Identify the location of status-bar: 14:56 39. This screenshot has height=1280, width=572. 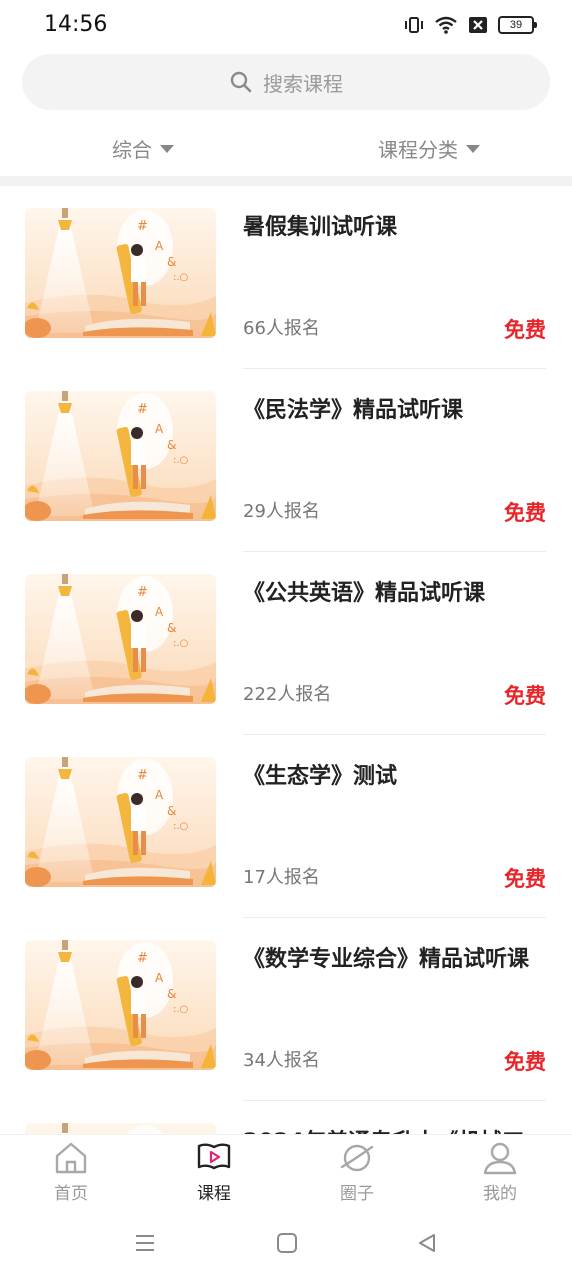
(286, 25).